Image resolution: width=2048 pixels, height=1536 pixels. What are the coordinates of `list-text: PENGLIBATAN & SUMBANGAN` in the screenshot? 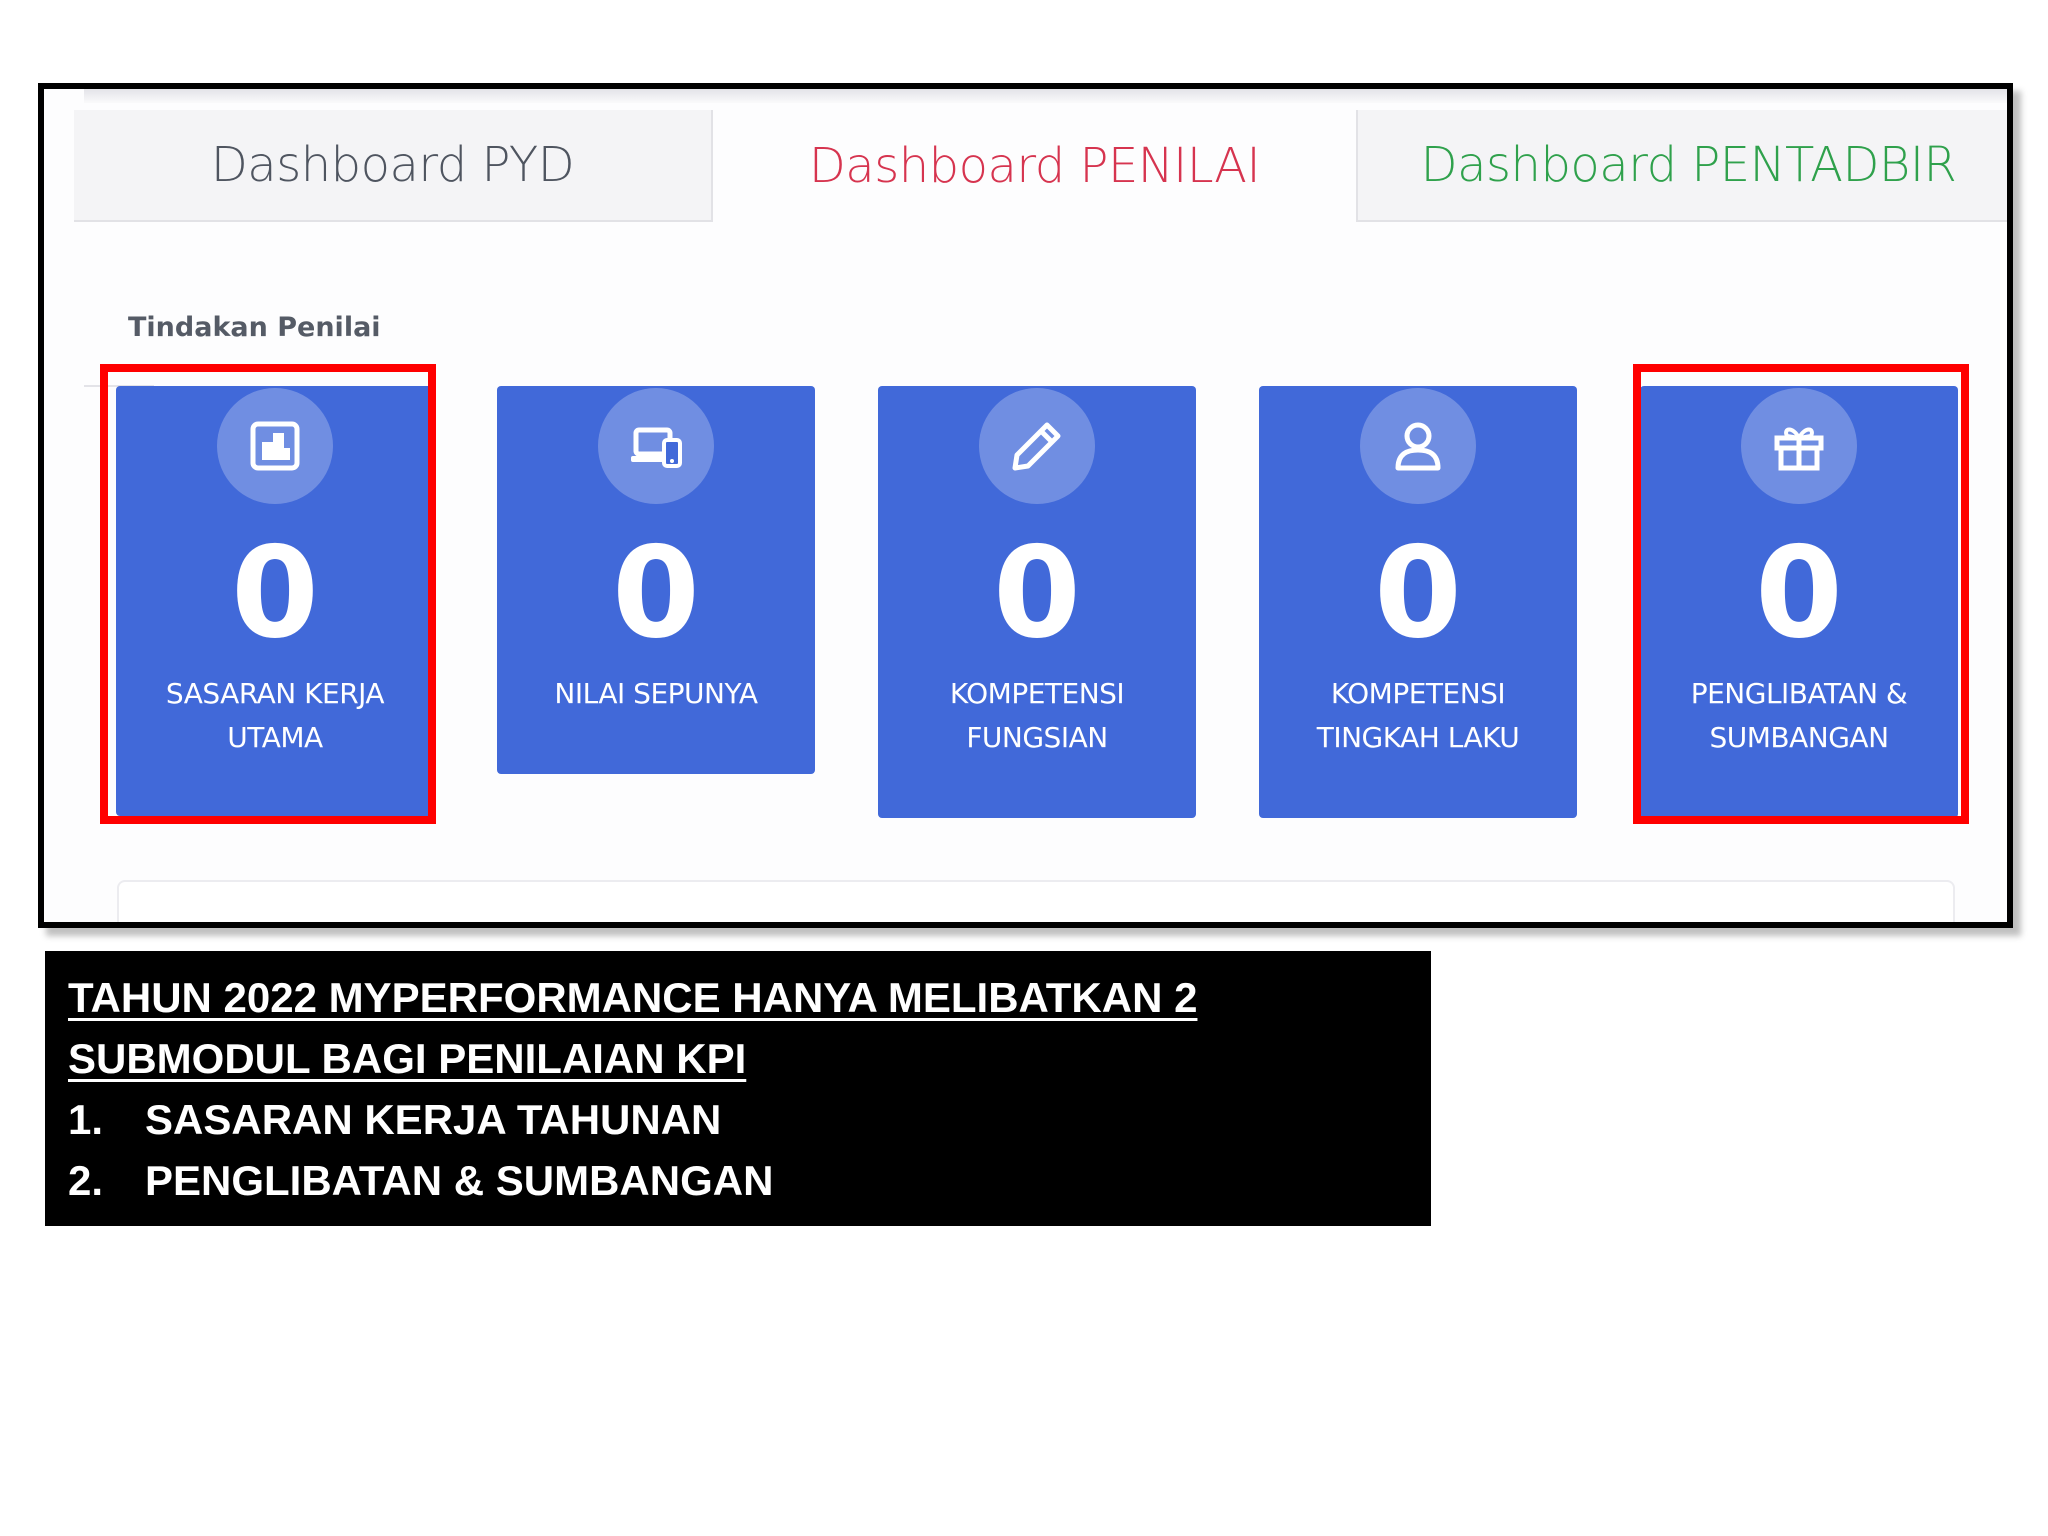 It's located at (459, 1180).